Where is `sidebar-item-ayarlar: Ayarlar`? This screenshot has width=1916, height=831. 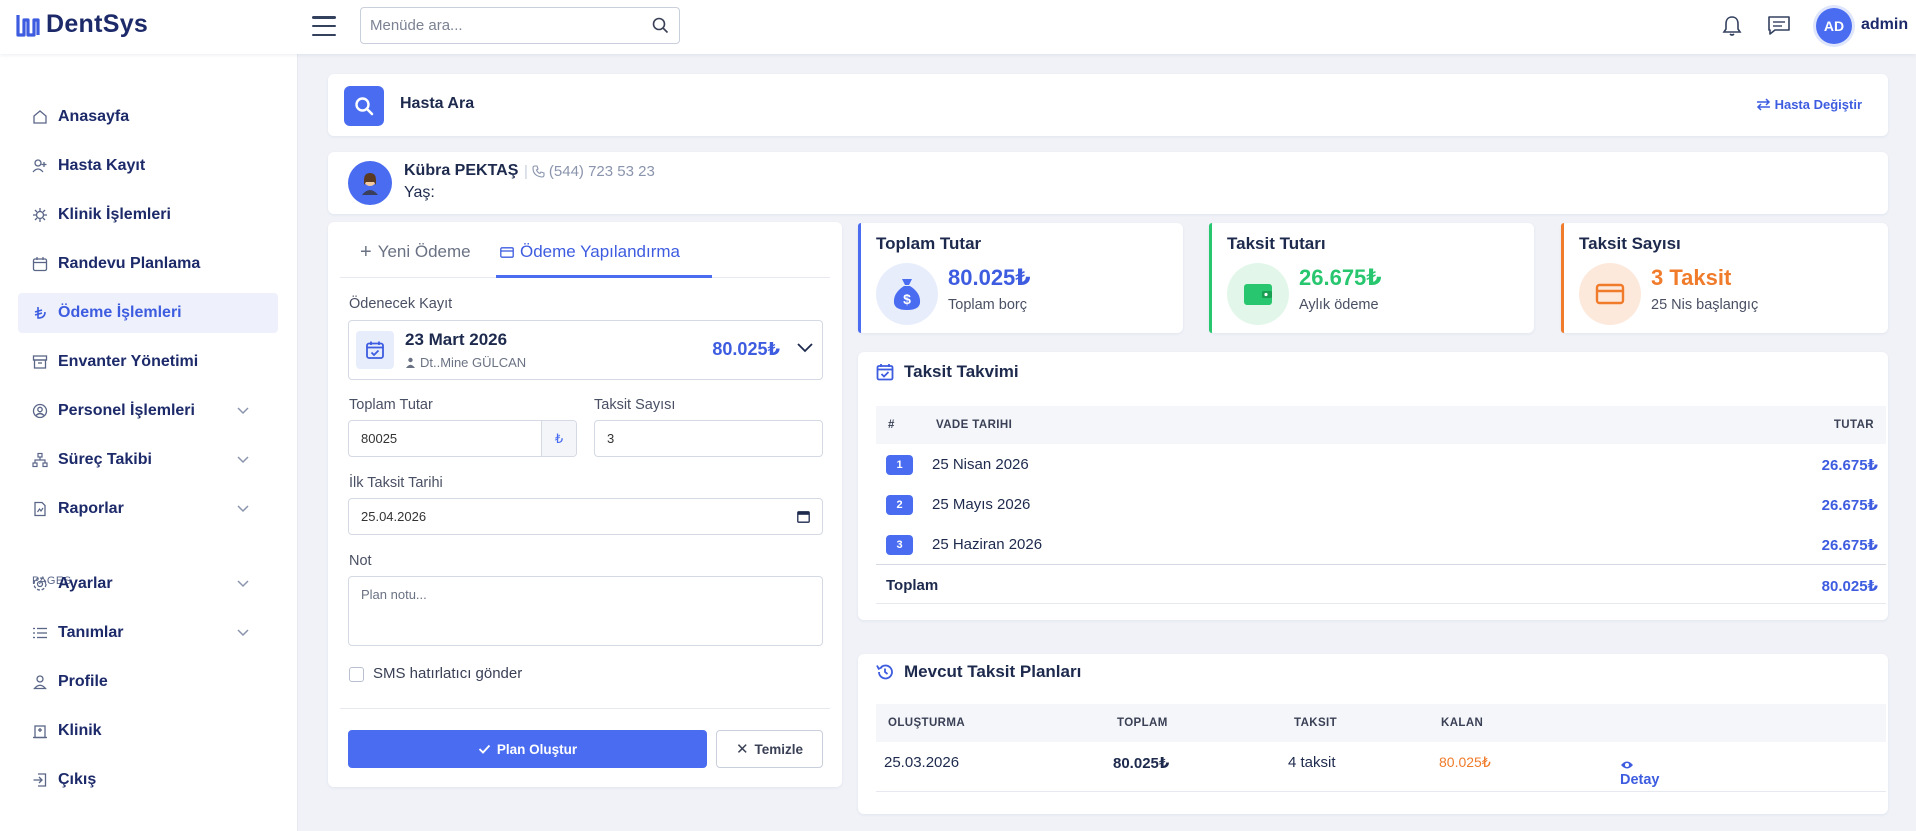
sidebar-item-ayarlar: Ayarlar is located at coordinates (148, 584).